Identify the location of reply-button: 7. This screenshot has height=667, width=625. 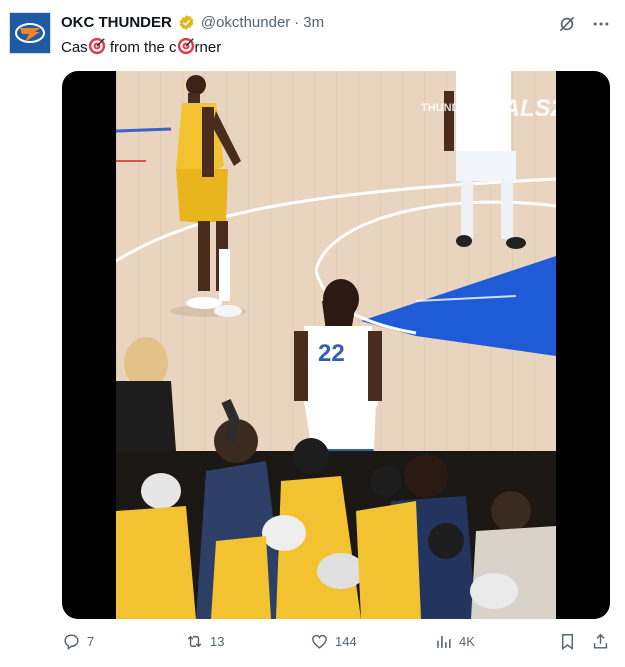
(78, 641).